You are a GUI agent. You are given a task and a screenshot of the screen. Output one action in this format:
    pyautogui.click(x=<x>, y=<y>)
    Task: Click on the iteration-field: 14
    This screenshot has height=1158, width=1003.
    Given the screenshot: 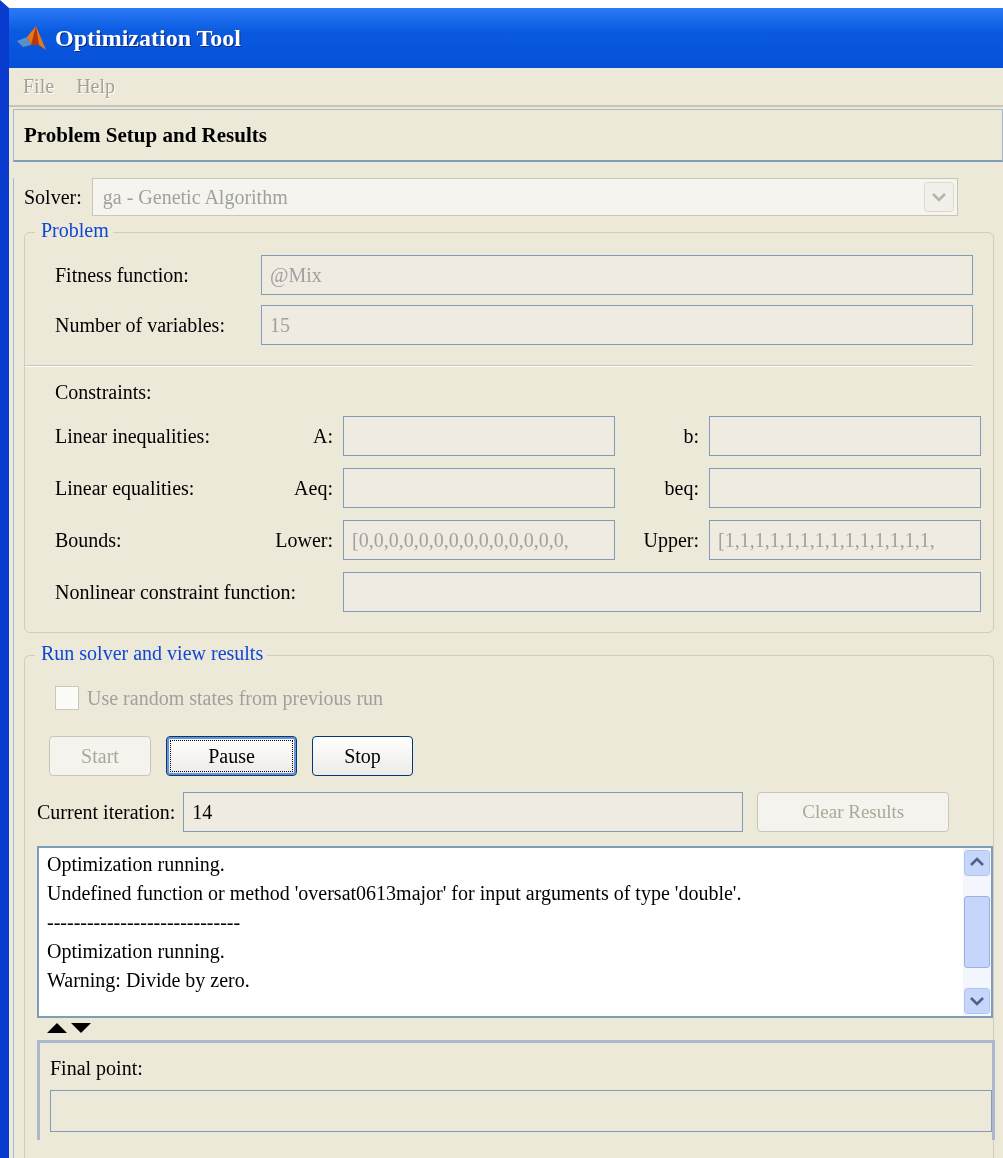 What is the action you would take?
    pyautogui.click(x=463, y=812)
    